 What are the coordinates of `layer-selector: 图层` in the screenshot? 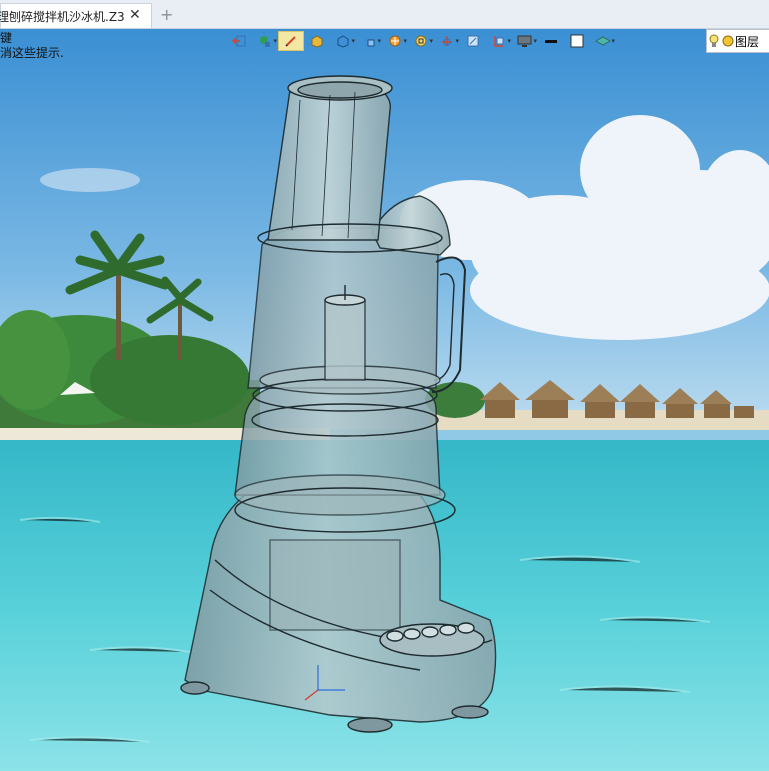 It's located at (737, 41).